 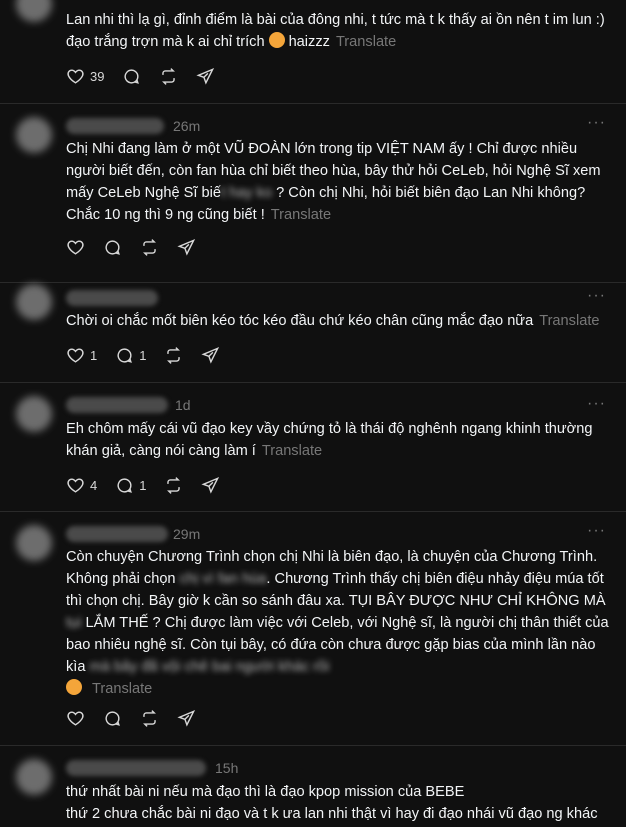 What do you see at coordinates (85, 76) in the screenshot?
I see `like-button: 39` at bounding box center [85, 76].